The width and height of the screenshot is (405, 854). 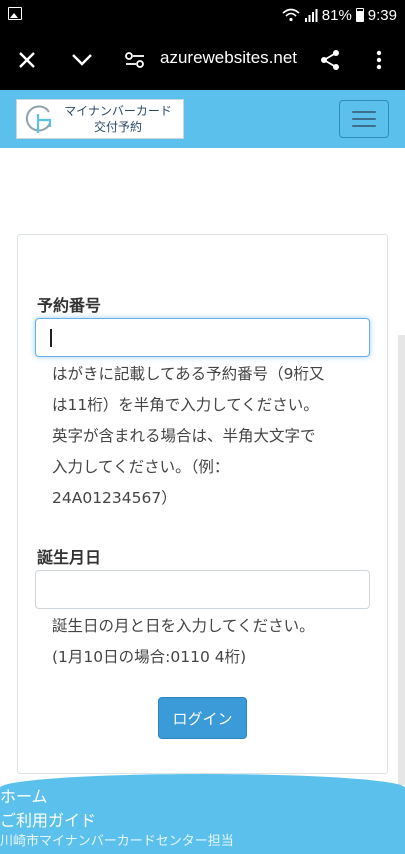 What do you see at coordinates (114, 498) in the screenshot?
I see `help-line: 24A01234567）` at bounding box center [114, 498].